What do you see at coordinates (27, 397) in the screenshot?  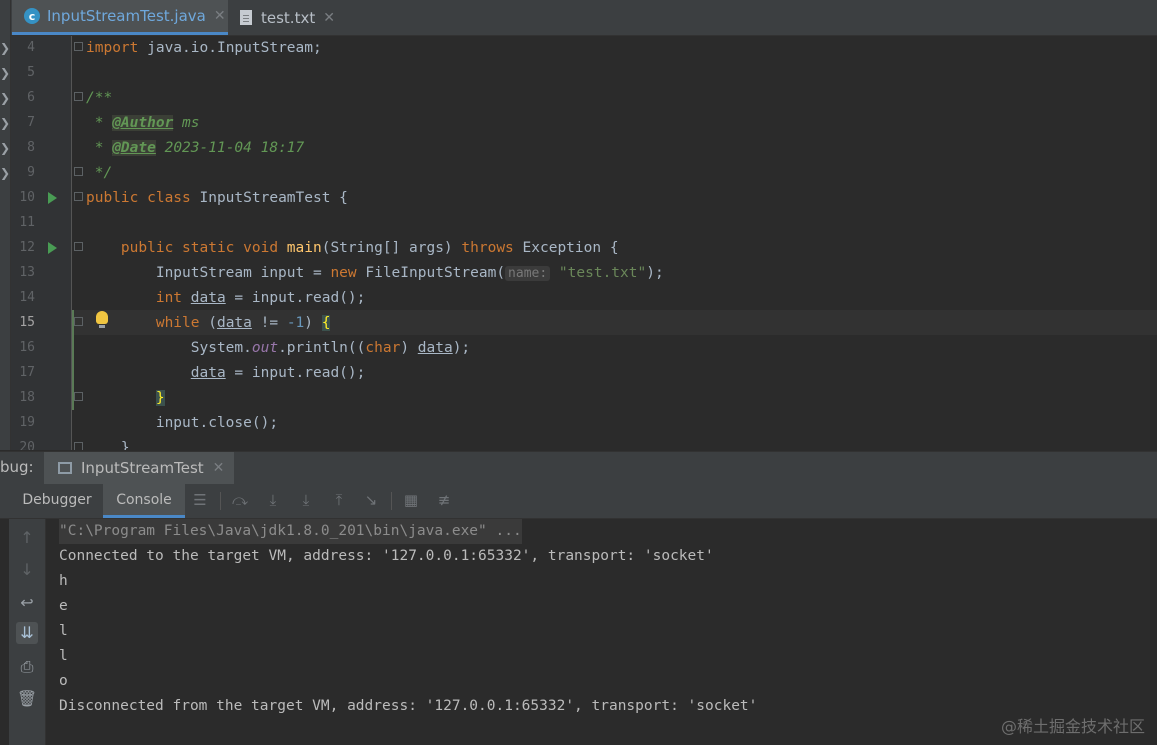 I see `line-number: 18` at bounding box center [27, 397].